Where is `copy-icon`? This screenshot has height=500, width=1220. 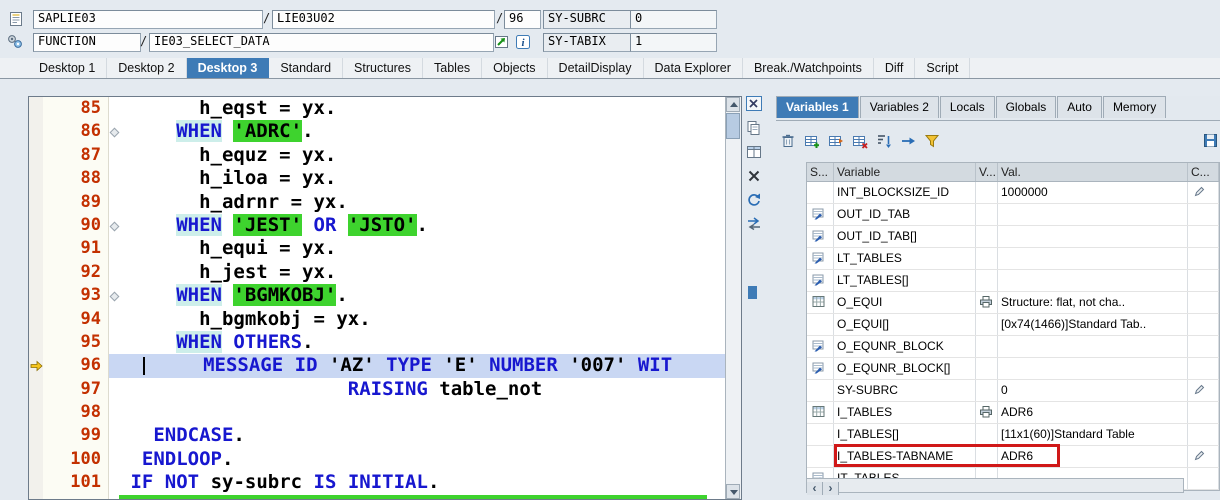
copy-icon is located at coordinates (755, 129).